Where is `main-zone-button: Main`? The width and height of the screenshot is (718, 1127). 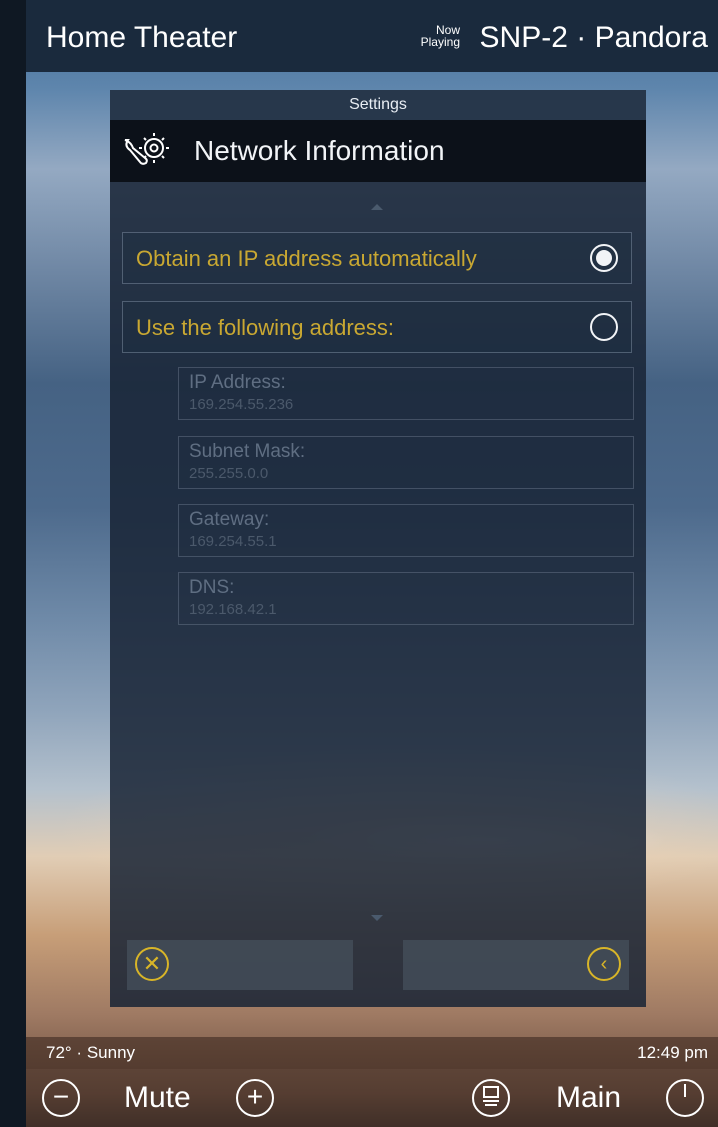 main-zone-button: Main is located at coordinates (588, 1098).